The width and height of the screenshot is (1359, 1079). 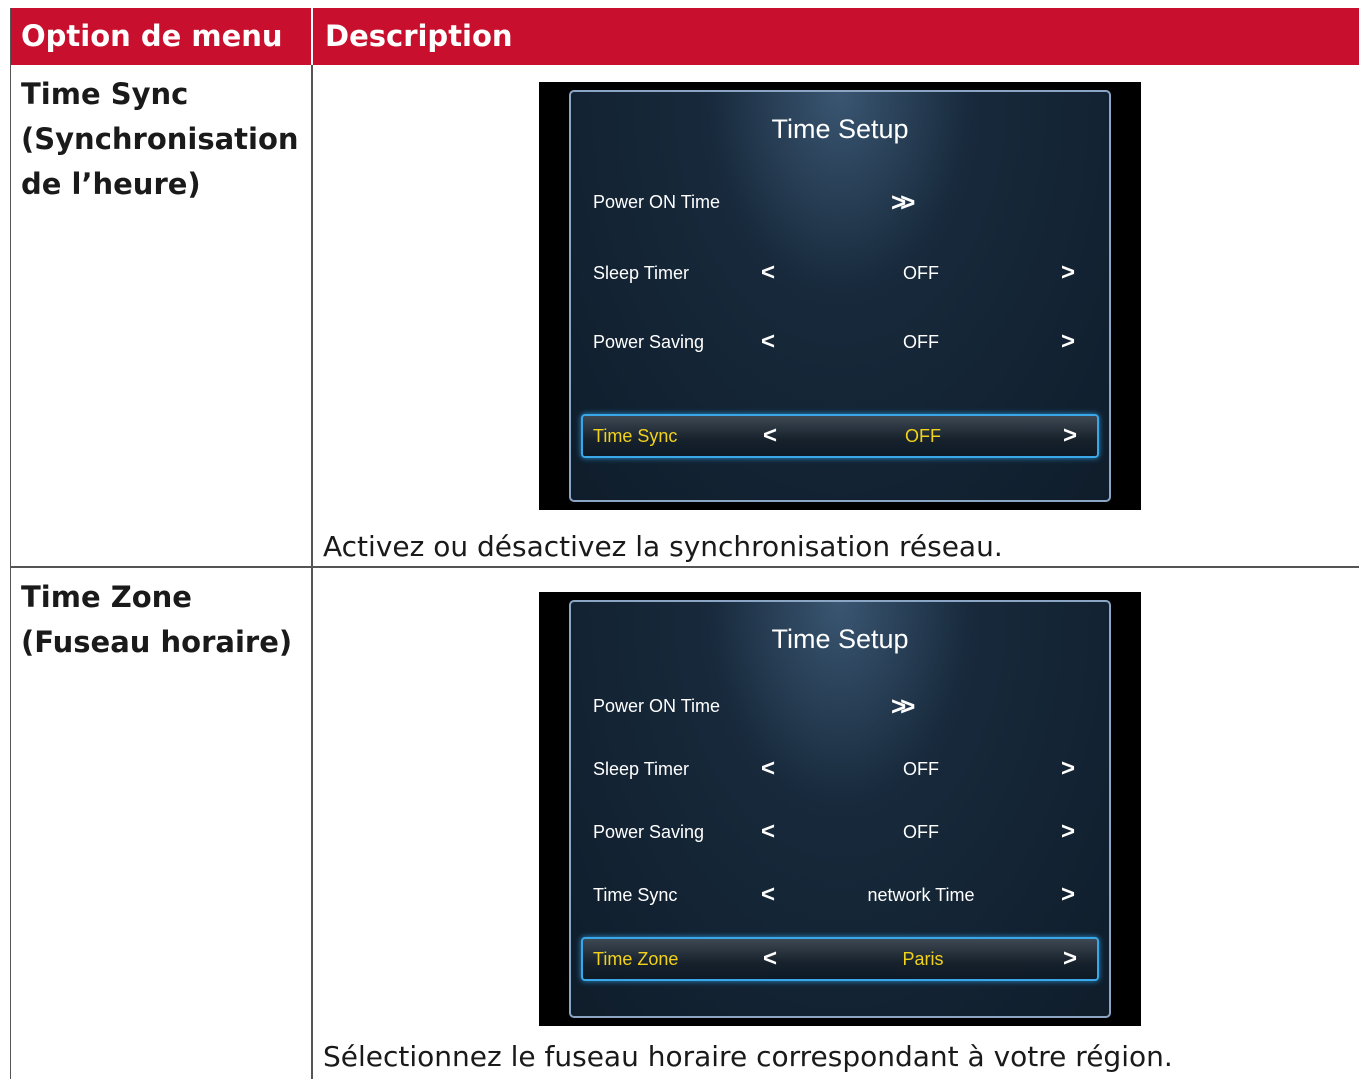 What do you see at coordinates (840, 959) in the screenshot?
I see `time-zone-row-selected: Time Zone < Paris >` at bounding box center [840, 959].